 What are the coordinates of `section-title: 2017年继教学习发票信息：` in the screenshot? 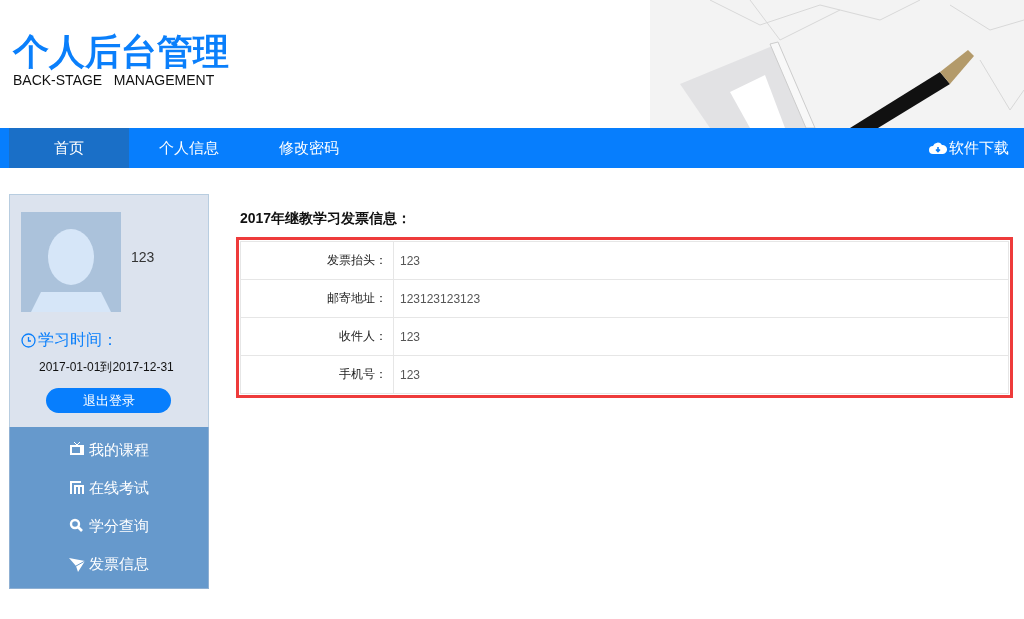 It's located at (326, 218).